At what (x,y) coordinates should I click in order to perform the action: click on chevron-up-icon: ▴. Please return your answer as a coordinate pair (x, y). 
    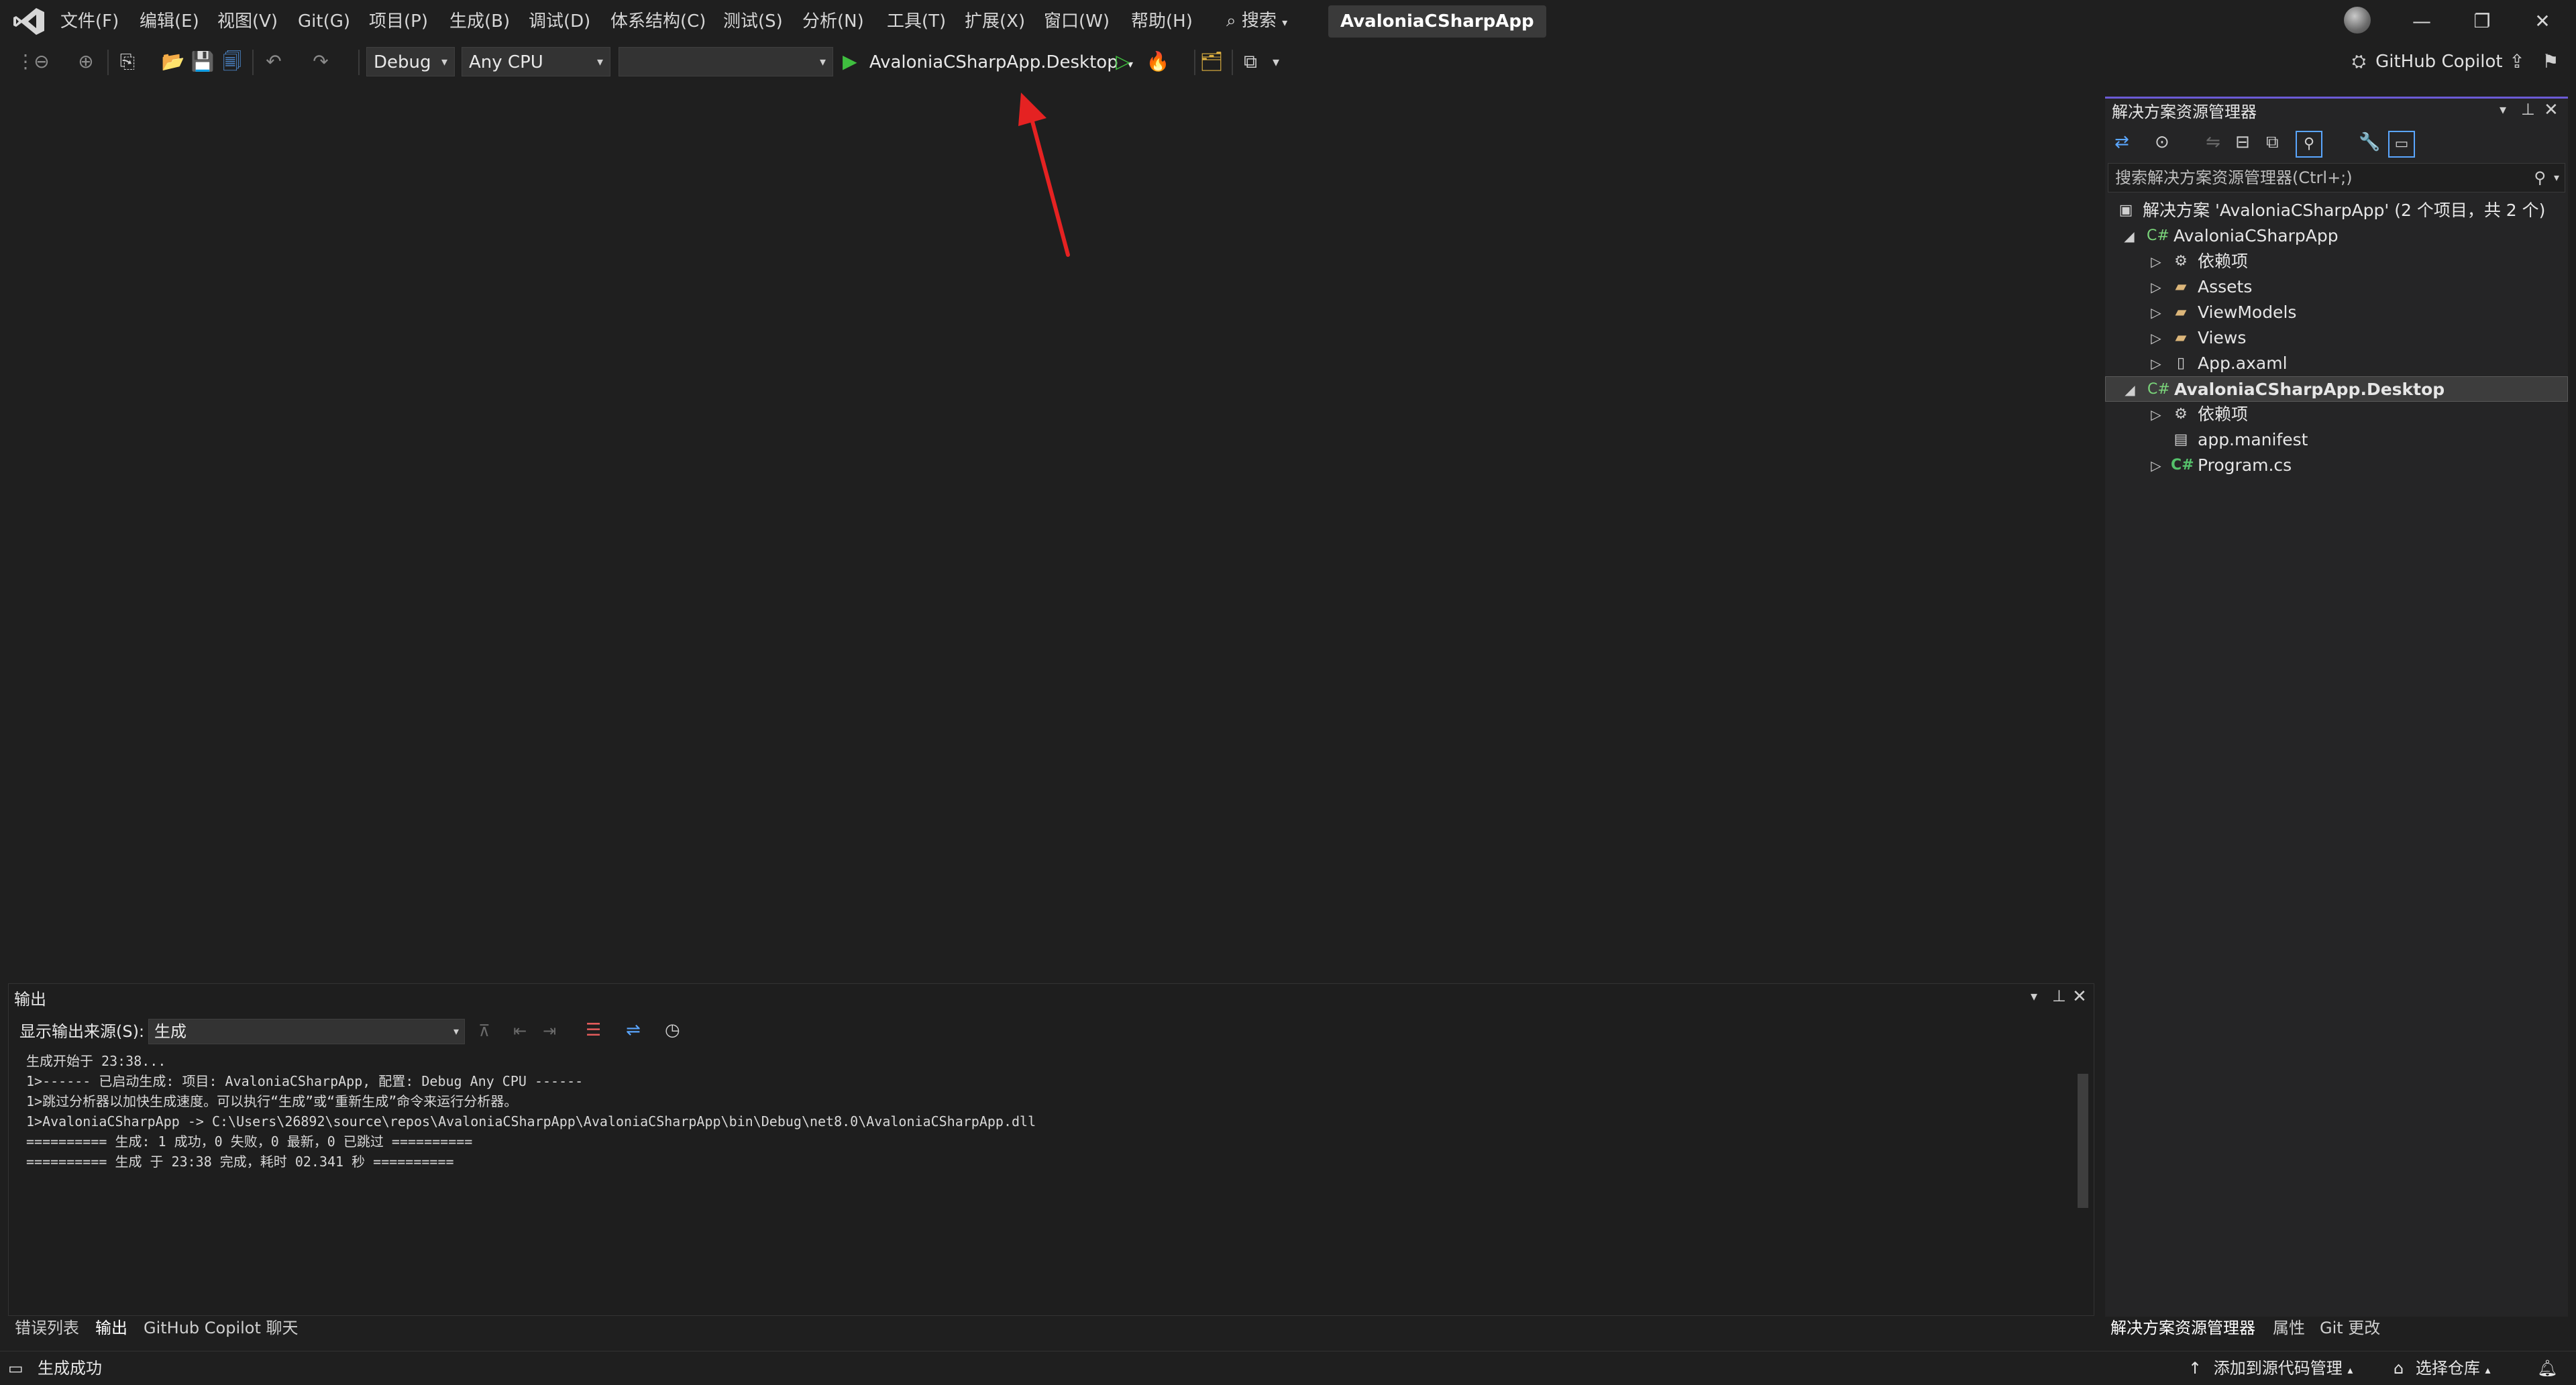
    Looking at the image, I should click on (2488, 1370).